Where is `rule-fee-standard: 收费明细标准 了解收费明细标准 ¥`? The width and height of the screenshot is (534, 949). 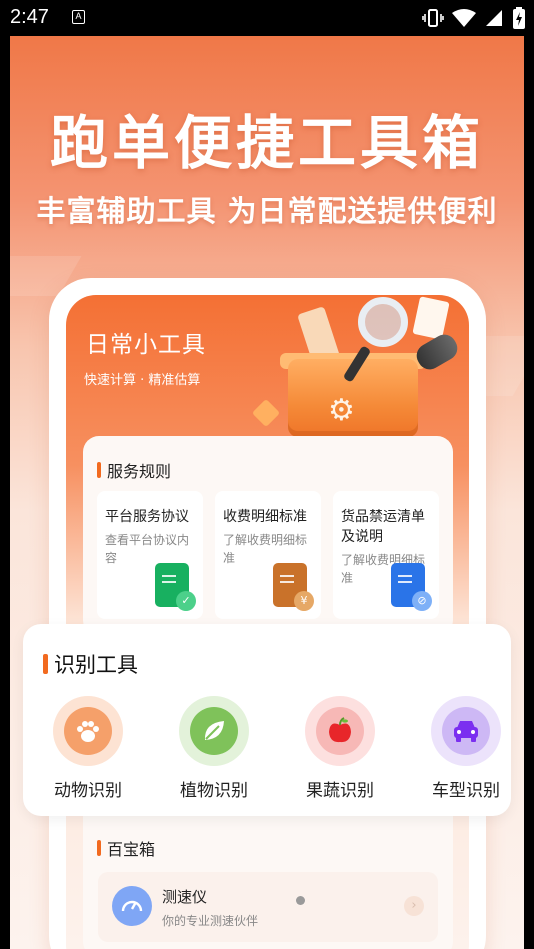
rule-fee-standard: 收费明细标准 了解收费明细标准 ¥ is located at coordinates (268, 555).